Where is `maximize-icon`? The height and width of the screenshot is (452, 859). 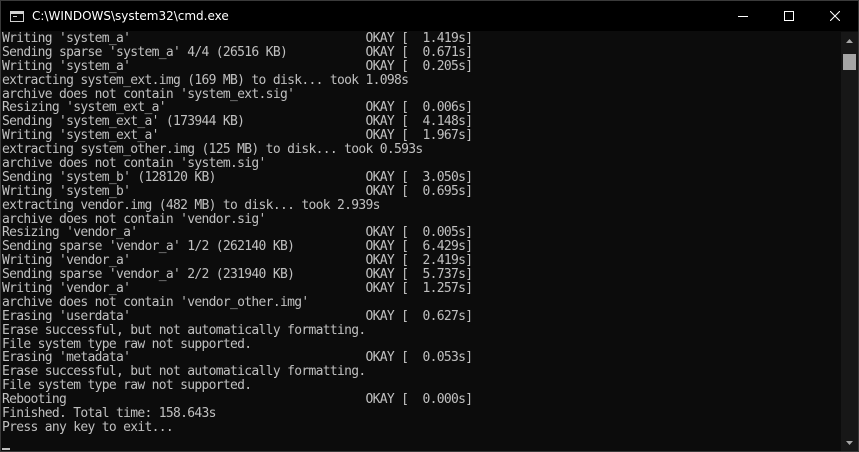 maximize-icon is located at coordinates (789, 16).